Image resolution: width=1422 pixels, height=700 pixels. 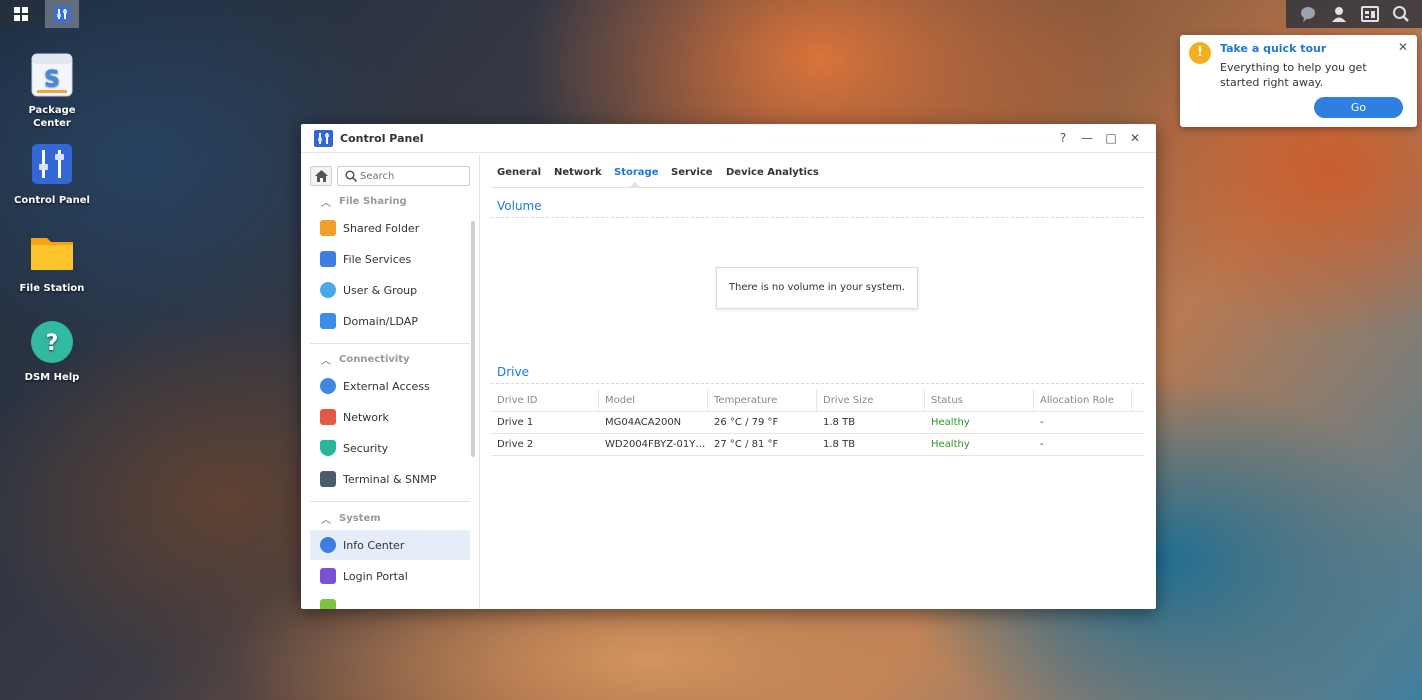 I want to click on sidebar-item-external-access: External Access, so click(x=390, y=386).